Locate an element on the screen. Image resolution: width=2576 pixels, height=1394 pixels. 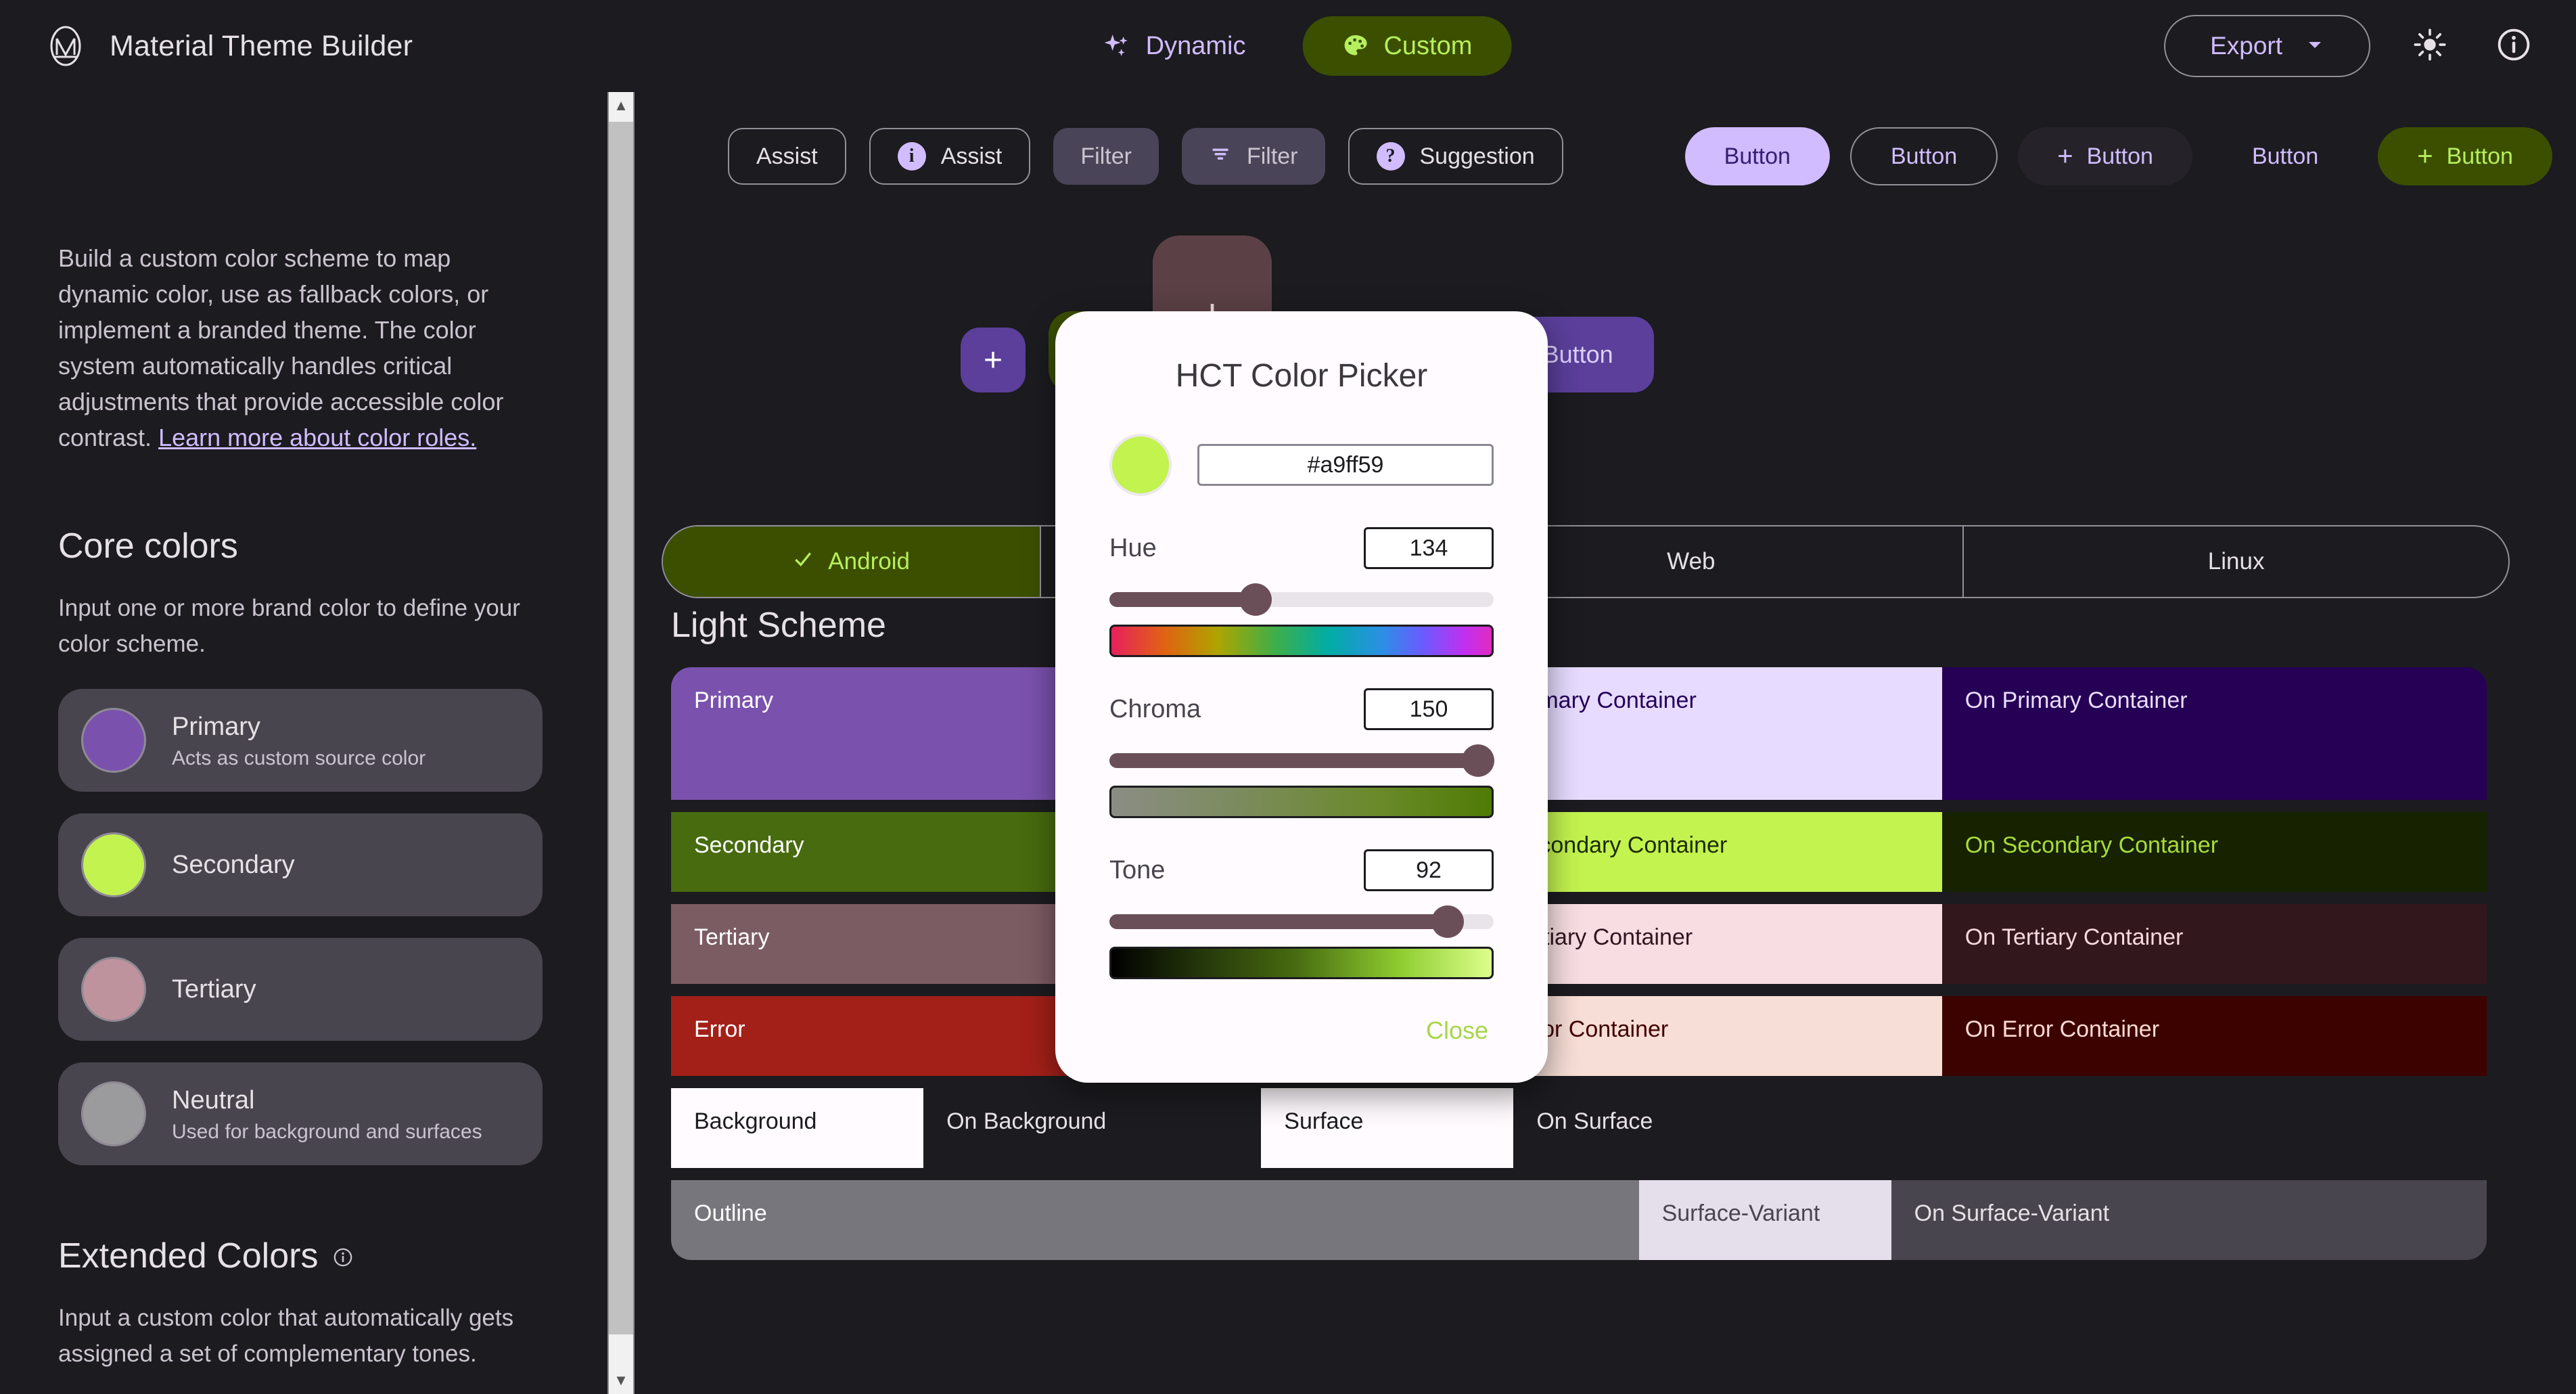
chip-assist-outlined: Assist is located at coordinates (787, 156).